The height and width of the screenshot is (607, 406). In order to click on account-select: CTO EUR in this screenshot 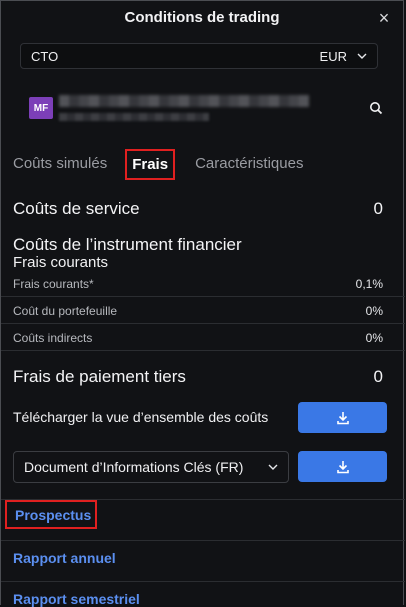, I will do `click(199, 56)`.